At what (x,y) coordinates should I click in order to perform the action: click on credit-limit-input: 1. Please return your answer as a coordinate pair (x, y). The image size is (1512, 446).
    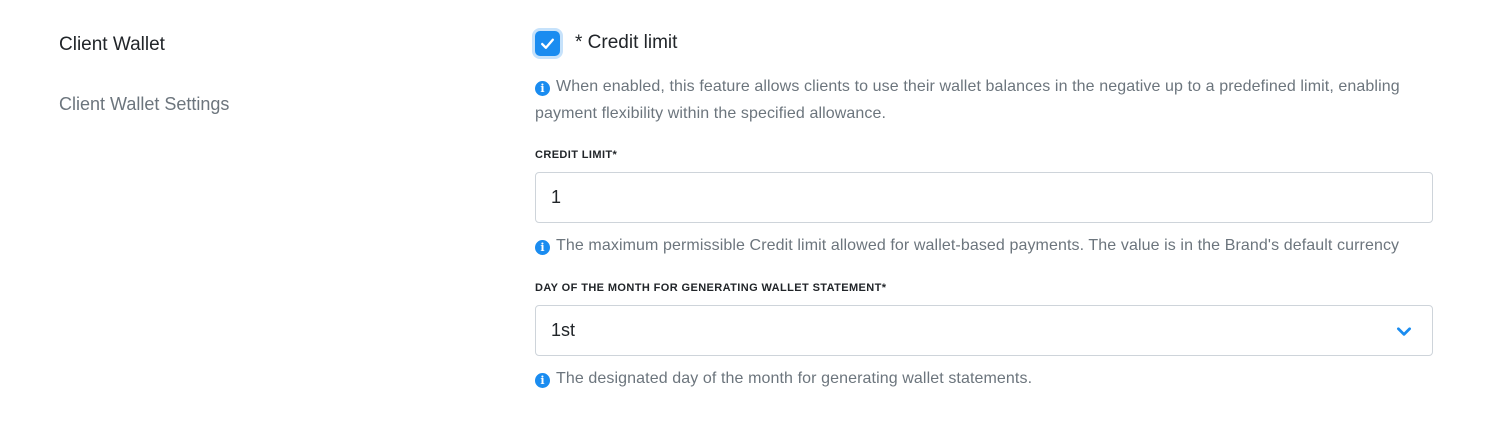
    Looking at the image, I should click on (984, 197).